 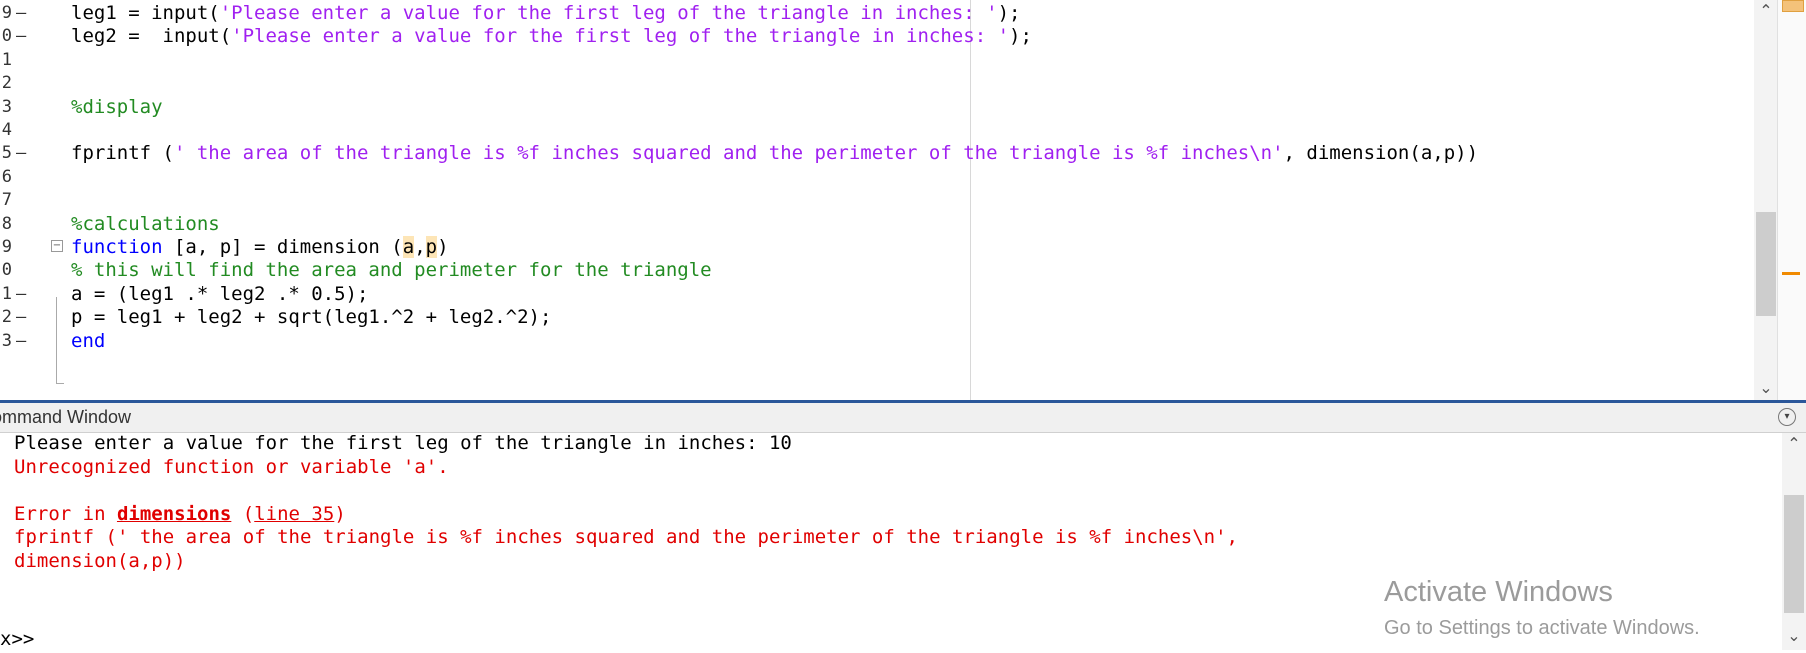 What do you see at coordinates (65, 513) in the screenshot?
I see `code-token: Error in` at bounding box center [65, 513].